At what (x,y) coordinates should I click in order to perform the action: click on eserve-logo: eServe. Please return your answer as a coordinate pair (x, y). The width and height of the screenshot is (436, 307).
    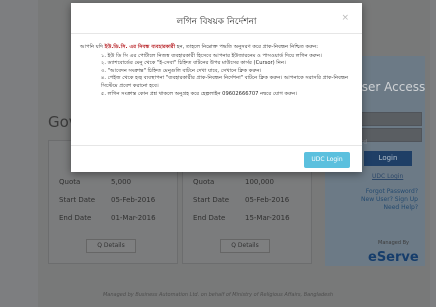
    Looking at the image, I should click on (393, 257).